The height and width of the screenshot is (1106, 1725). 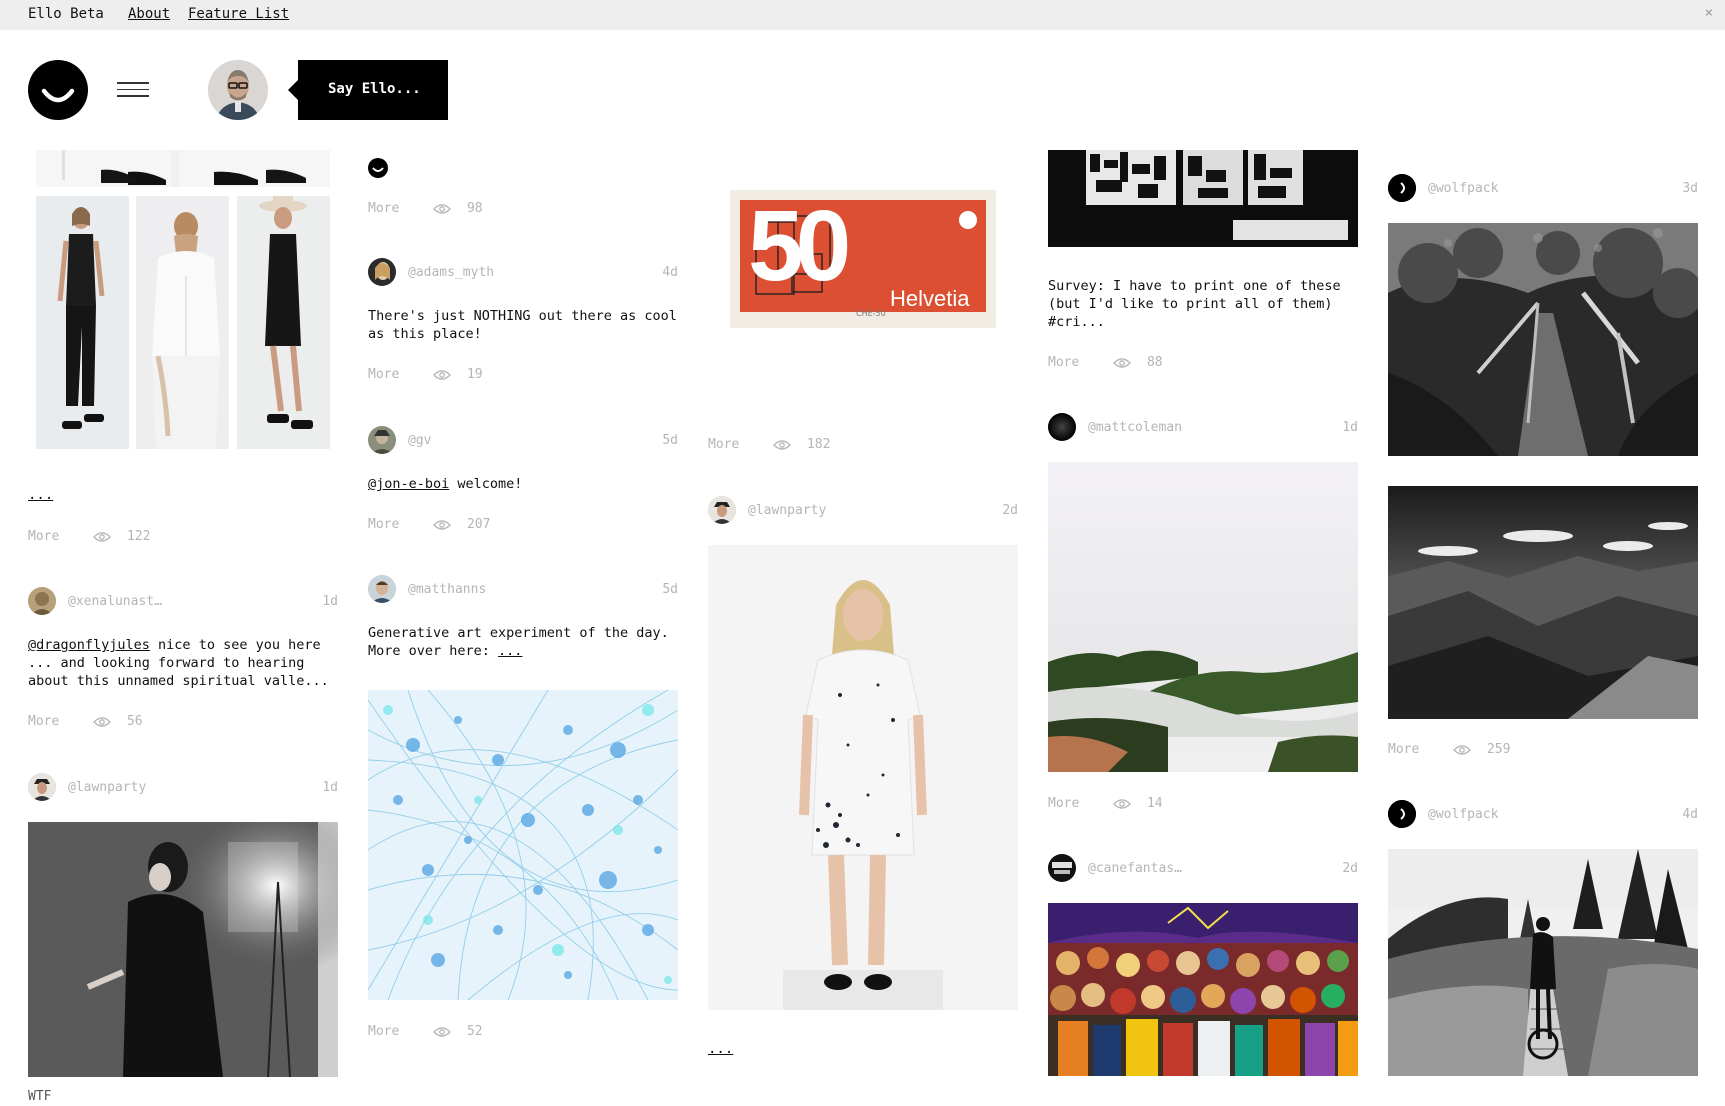 I want to click on shoes-image, so click(x=183, y=168).